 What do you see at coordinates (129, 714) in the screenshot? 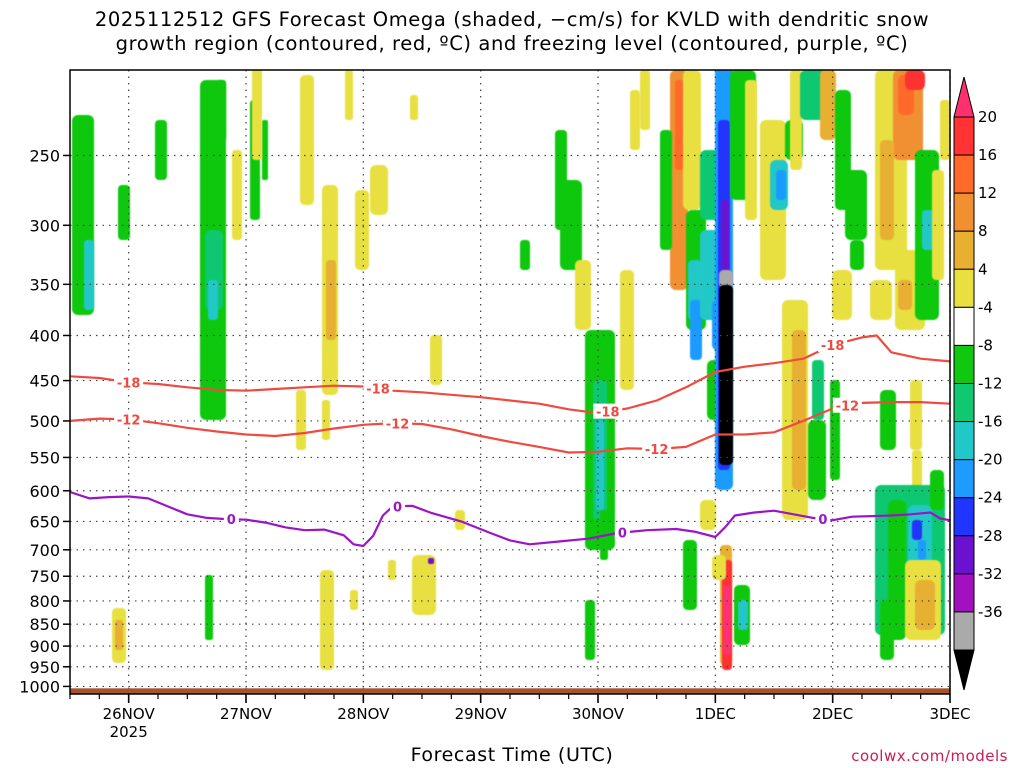
I see `x-tick-label: 26NOV` at bounding box center [129, 714].